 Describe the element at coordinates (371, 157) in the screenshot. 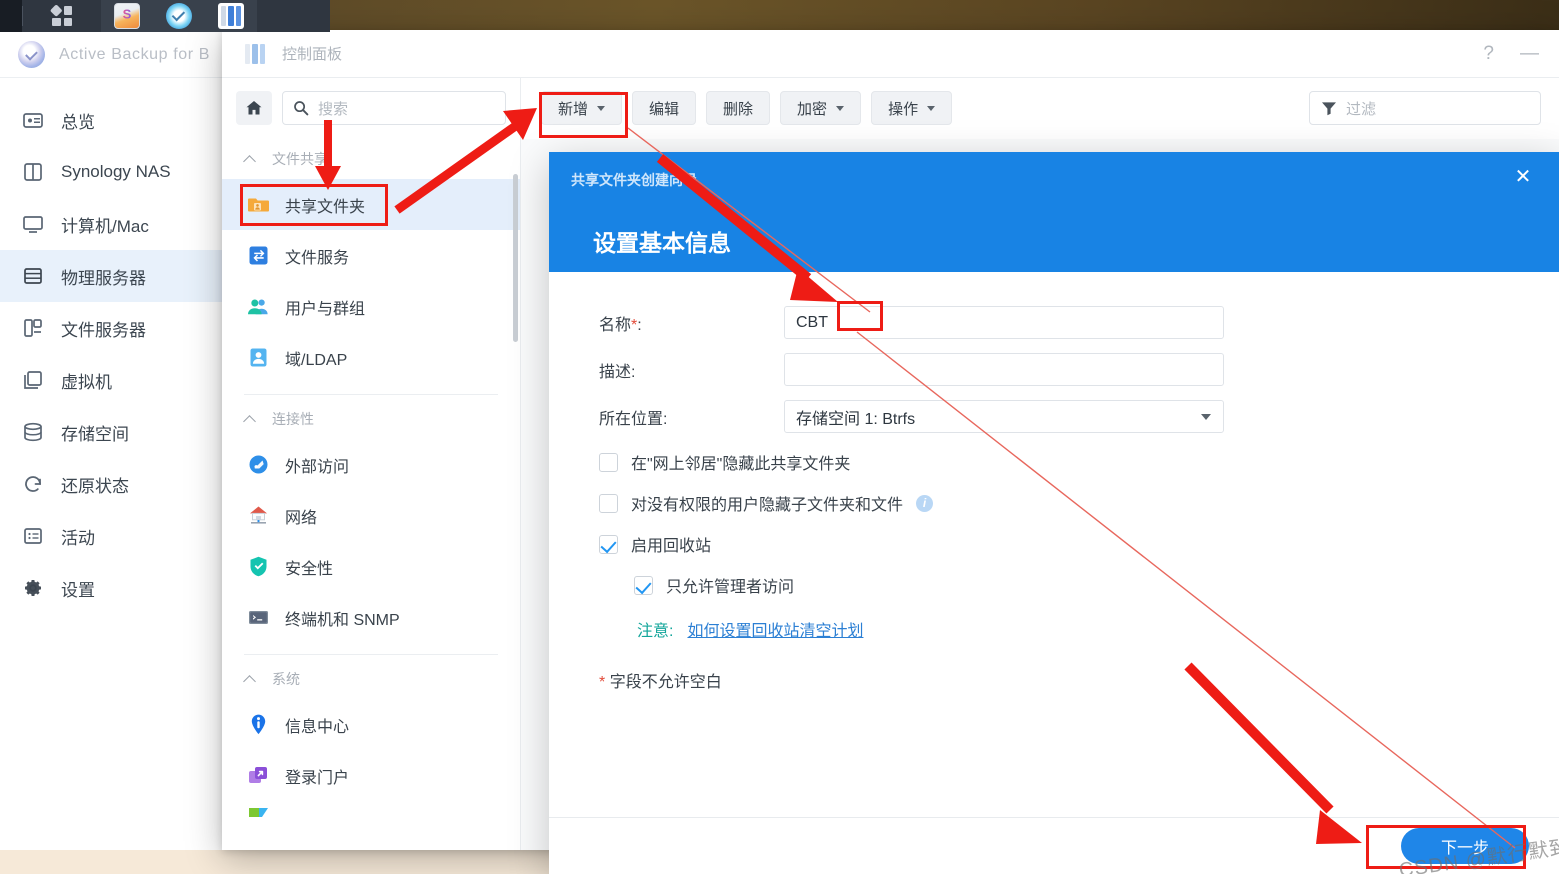

I see `sidebar-group-file-sharing: 文件共享` at that location.